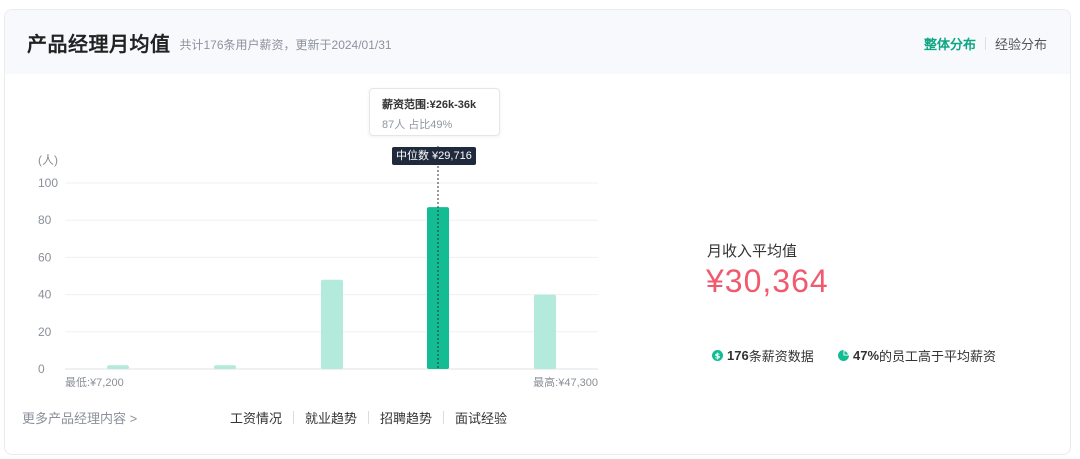 Image resolution: width=1080 pixels, height=459 pixels. Describe the element at coordinates (938, 356) in the screenshot. I see `above-average-text: 的员工高于平均薪资` at that location.